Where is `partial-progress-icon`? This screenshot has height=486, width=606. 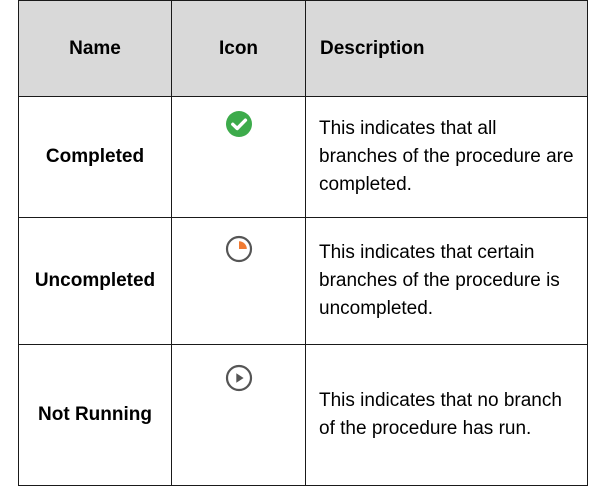
partial-progress-icon is located at coordinates (238, 249).